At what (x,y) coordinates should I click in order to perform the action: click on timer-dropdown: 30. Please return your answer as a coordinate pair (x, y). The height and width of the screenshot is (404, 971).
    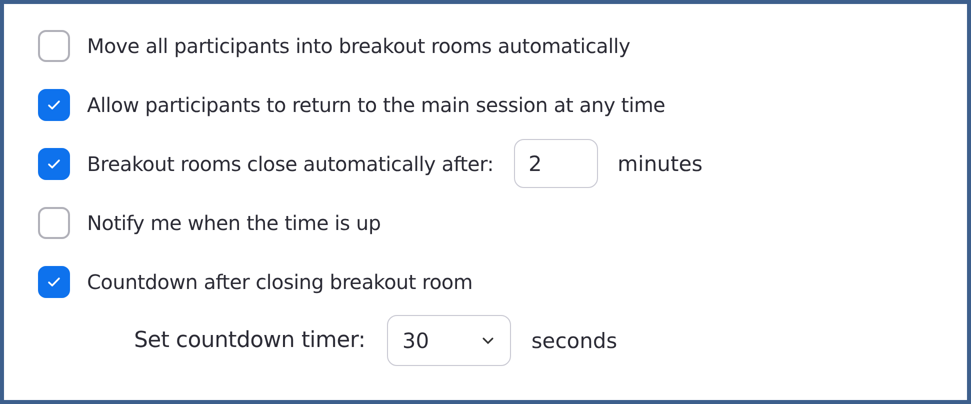
    Looking at the image, I should click on (449, 340).